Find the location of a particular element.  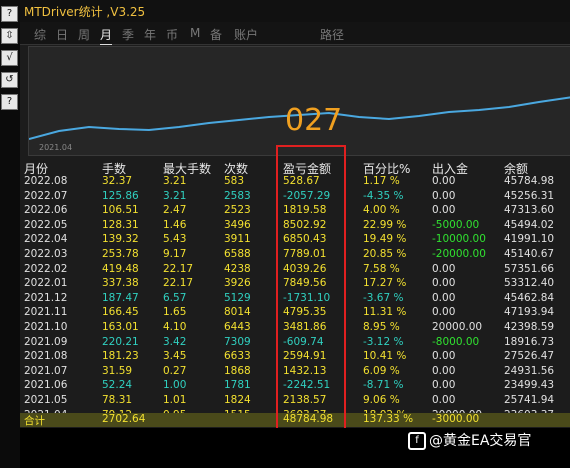

cell-max-lots: 3.21 is located at coordinates (175, 181).